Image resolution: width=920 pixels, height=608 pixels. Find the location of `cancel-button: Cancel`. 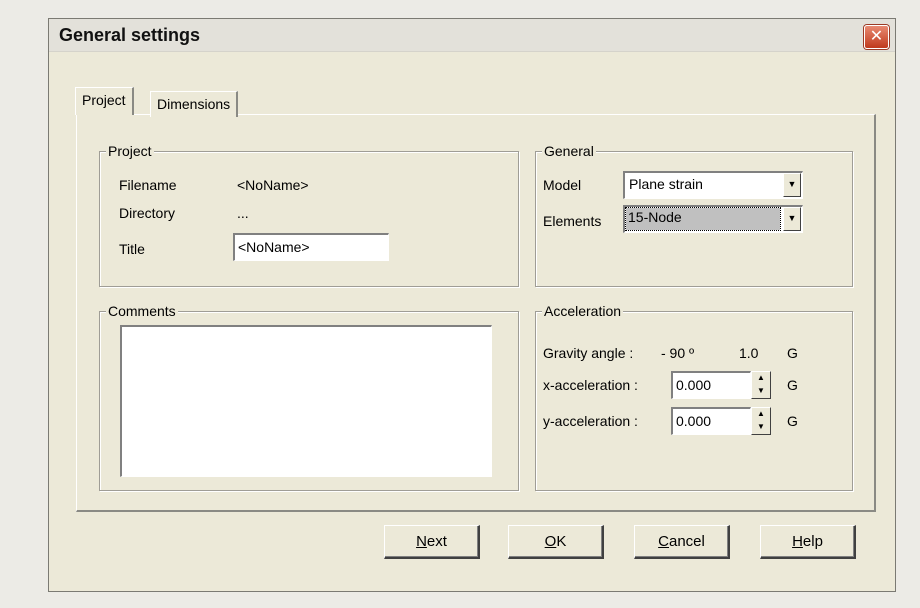

cancel-button: Cancel is located at coordinates (682, 542).